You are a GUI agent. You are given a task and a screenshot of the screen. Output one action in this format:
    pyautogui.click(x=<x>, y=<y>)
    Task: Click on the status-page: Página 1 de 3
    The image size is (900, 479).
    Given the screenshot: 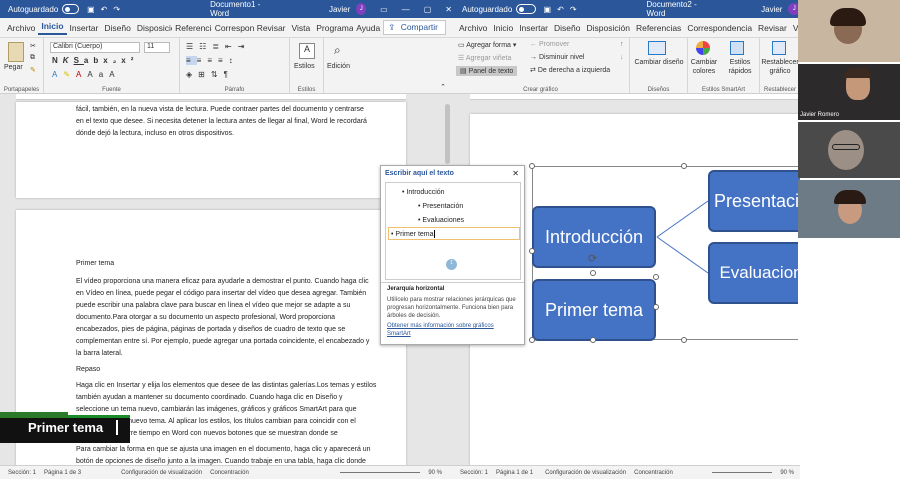 What is the action you would take?
    pyautogui.click(x=62, y=473)
    